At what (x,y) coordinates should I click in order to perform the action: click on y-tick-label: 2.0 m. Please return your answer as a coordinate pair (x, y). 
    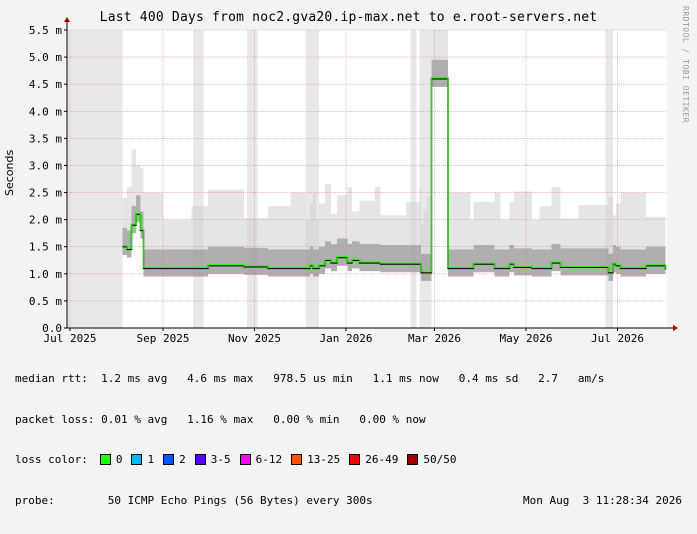
    Looking at the image, I should click on (45, 220).